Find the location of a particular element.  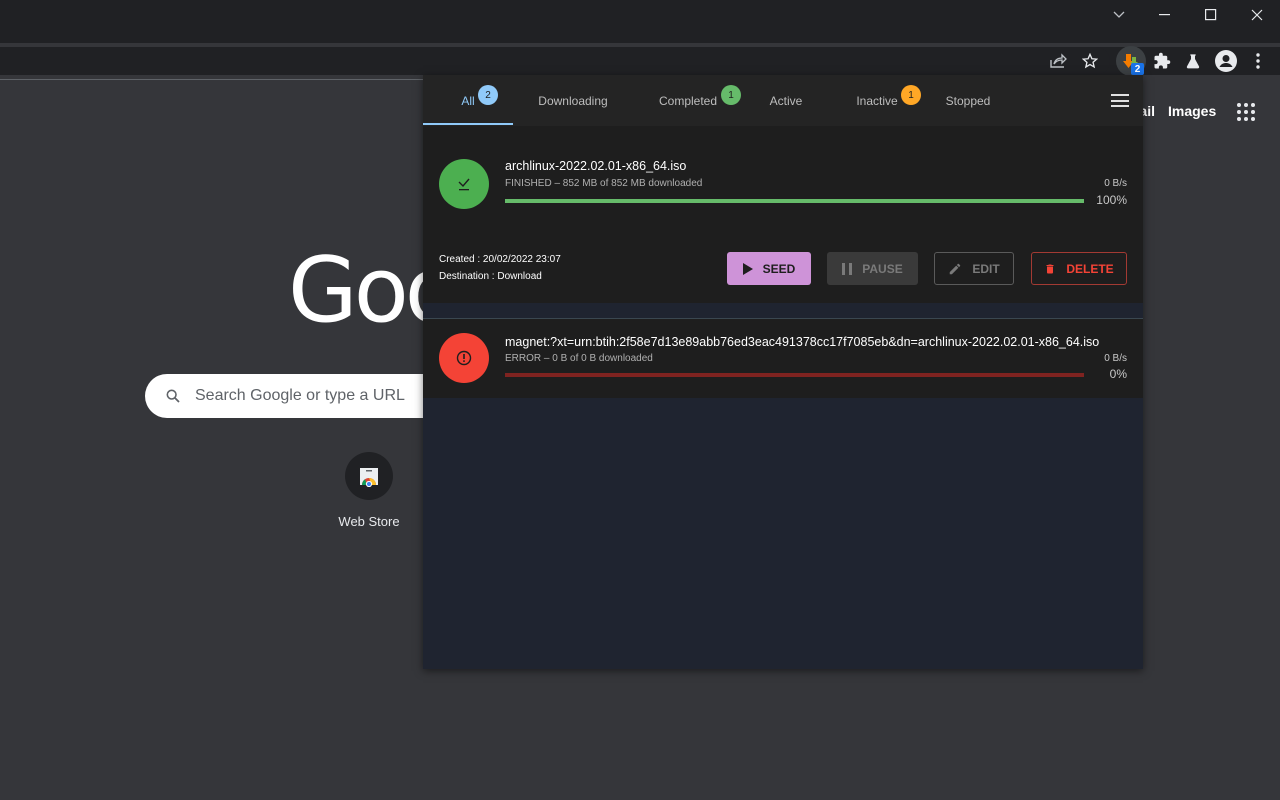

web-store-icon is located at coordinates (369, 477).